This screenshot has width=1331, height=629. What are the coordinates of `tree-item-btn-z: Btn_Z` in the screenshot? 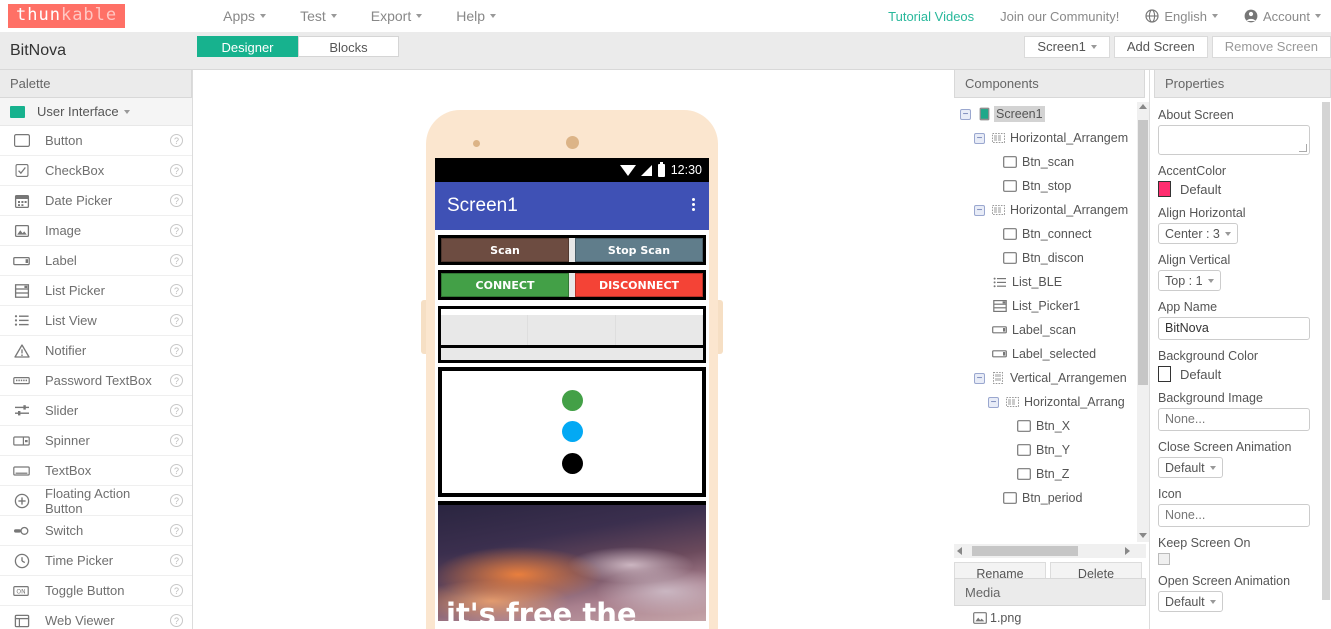 It's located at (1050, 474).